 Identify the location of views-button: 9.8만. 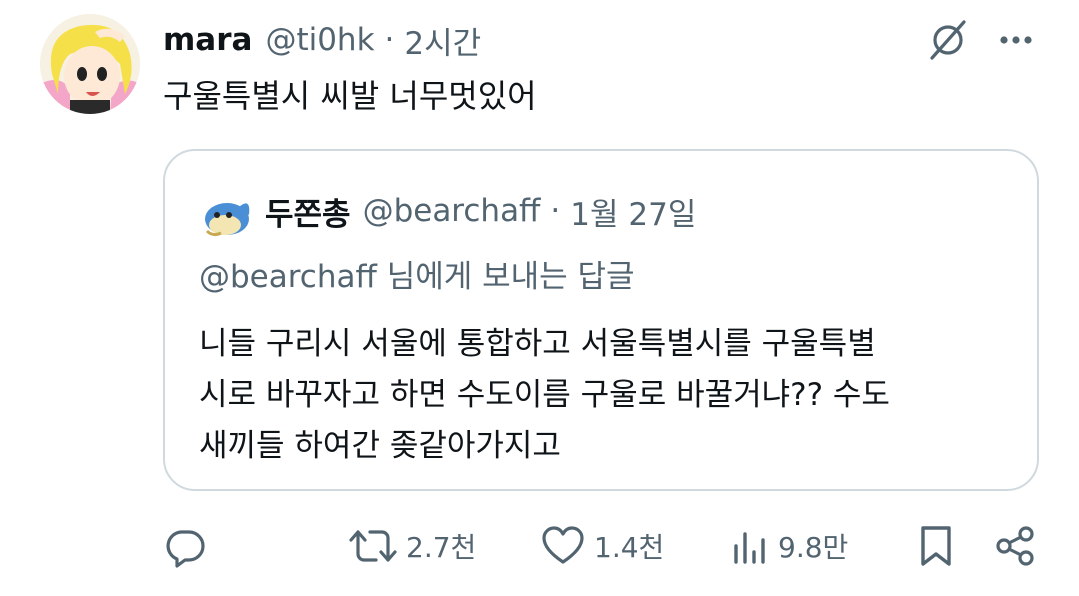
(789, 546).